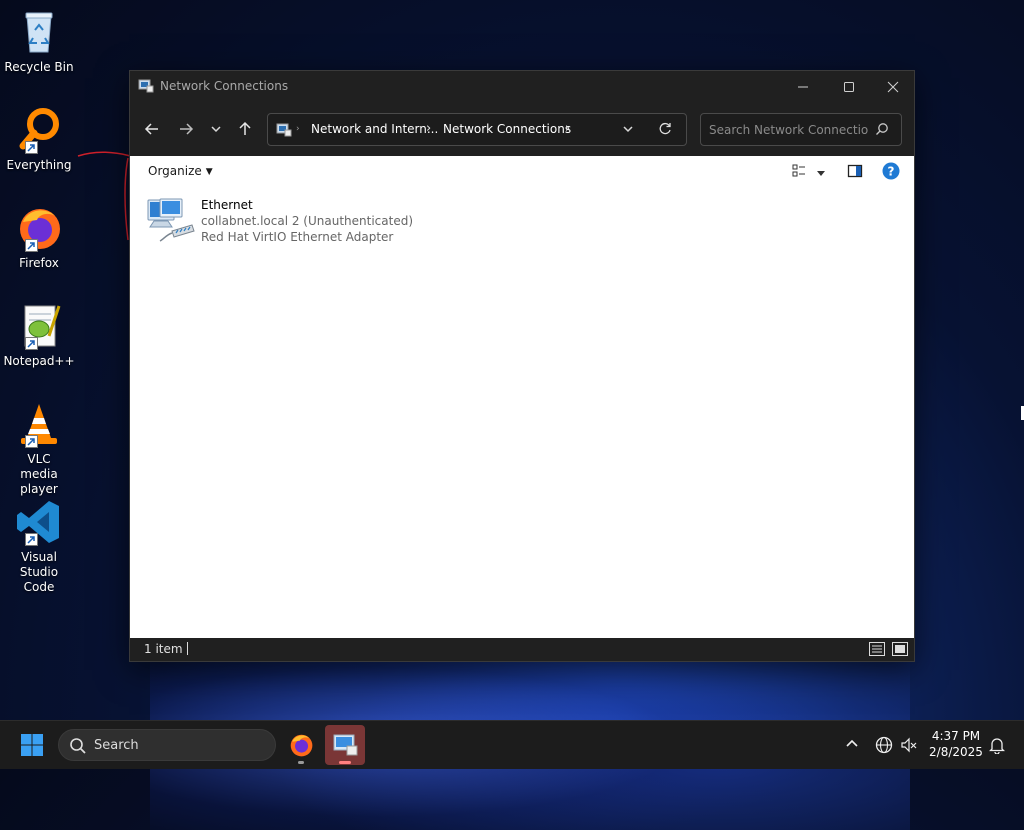 The height and width of the screenshot is (830, 1024). Describe the element at coordinates (345, 762) in the screenshot. I see `active-indicator` at that location.